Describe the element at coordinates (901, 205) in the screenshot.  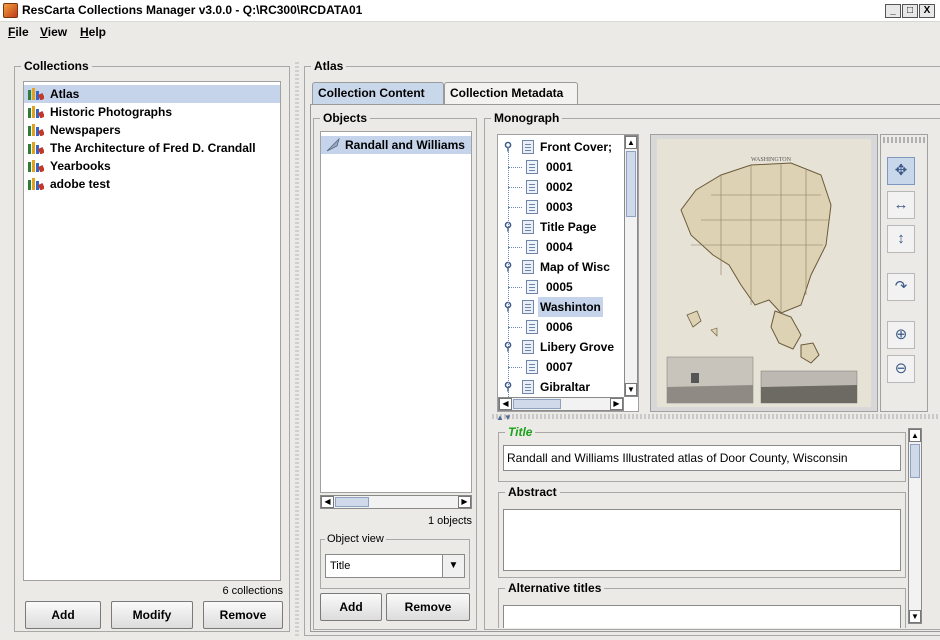
I see `fit-width-icon: ↔` at that location.